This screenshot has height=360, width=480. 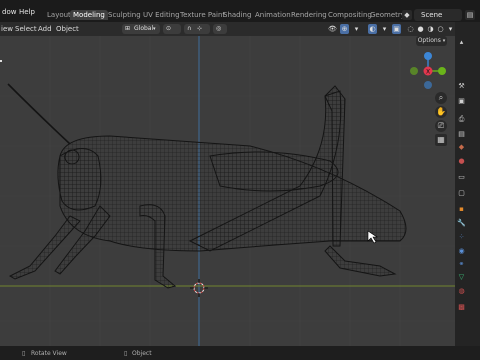 I want to click on tab-modeling: Modeling, so click(x=89, y=15).